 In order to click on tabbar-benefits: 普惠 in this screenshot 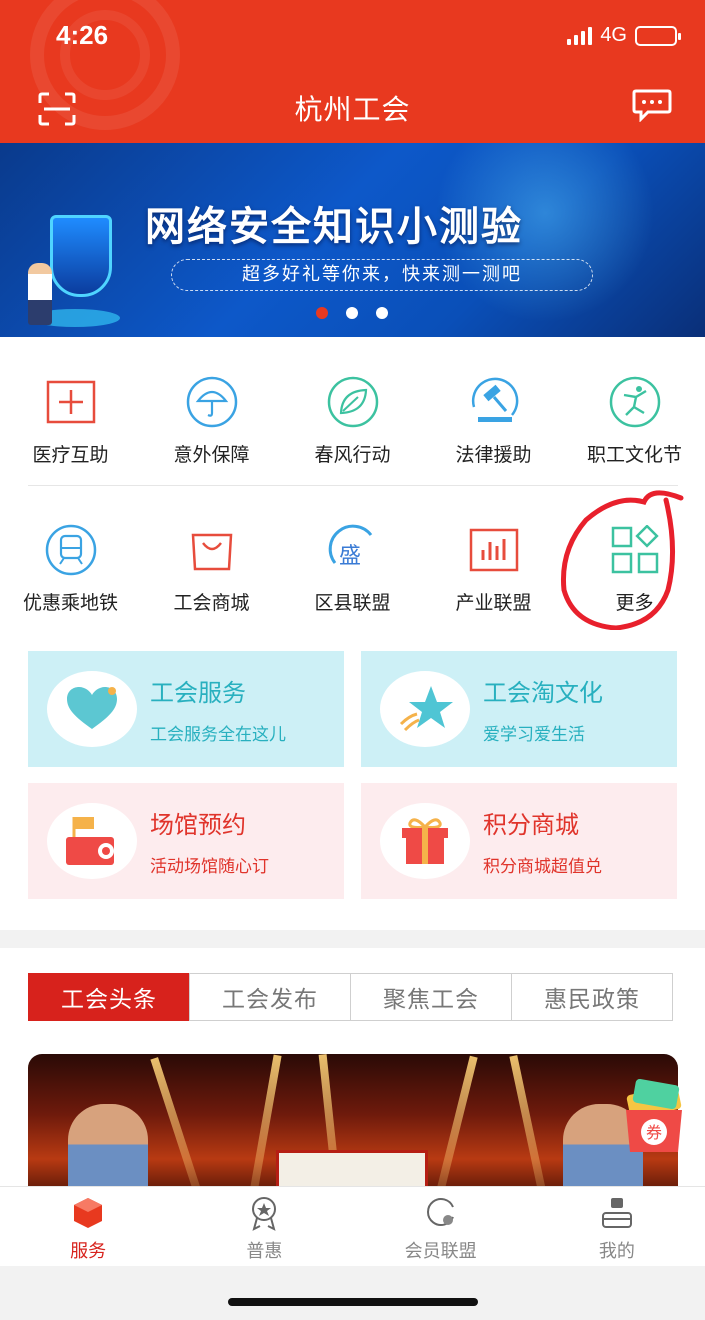, I will do `click(264, 1226)`.